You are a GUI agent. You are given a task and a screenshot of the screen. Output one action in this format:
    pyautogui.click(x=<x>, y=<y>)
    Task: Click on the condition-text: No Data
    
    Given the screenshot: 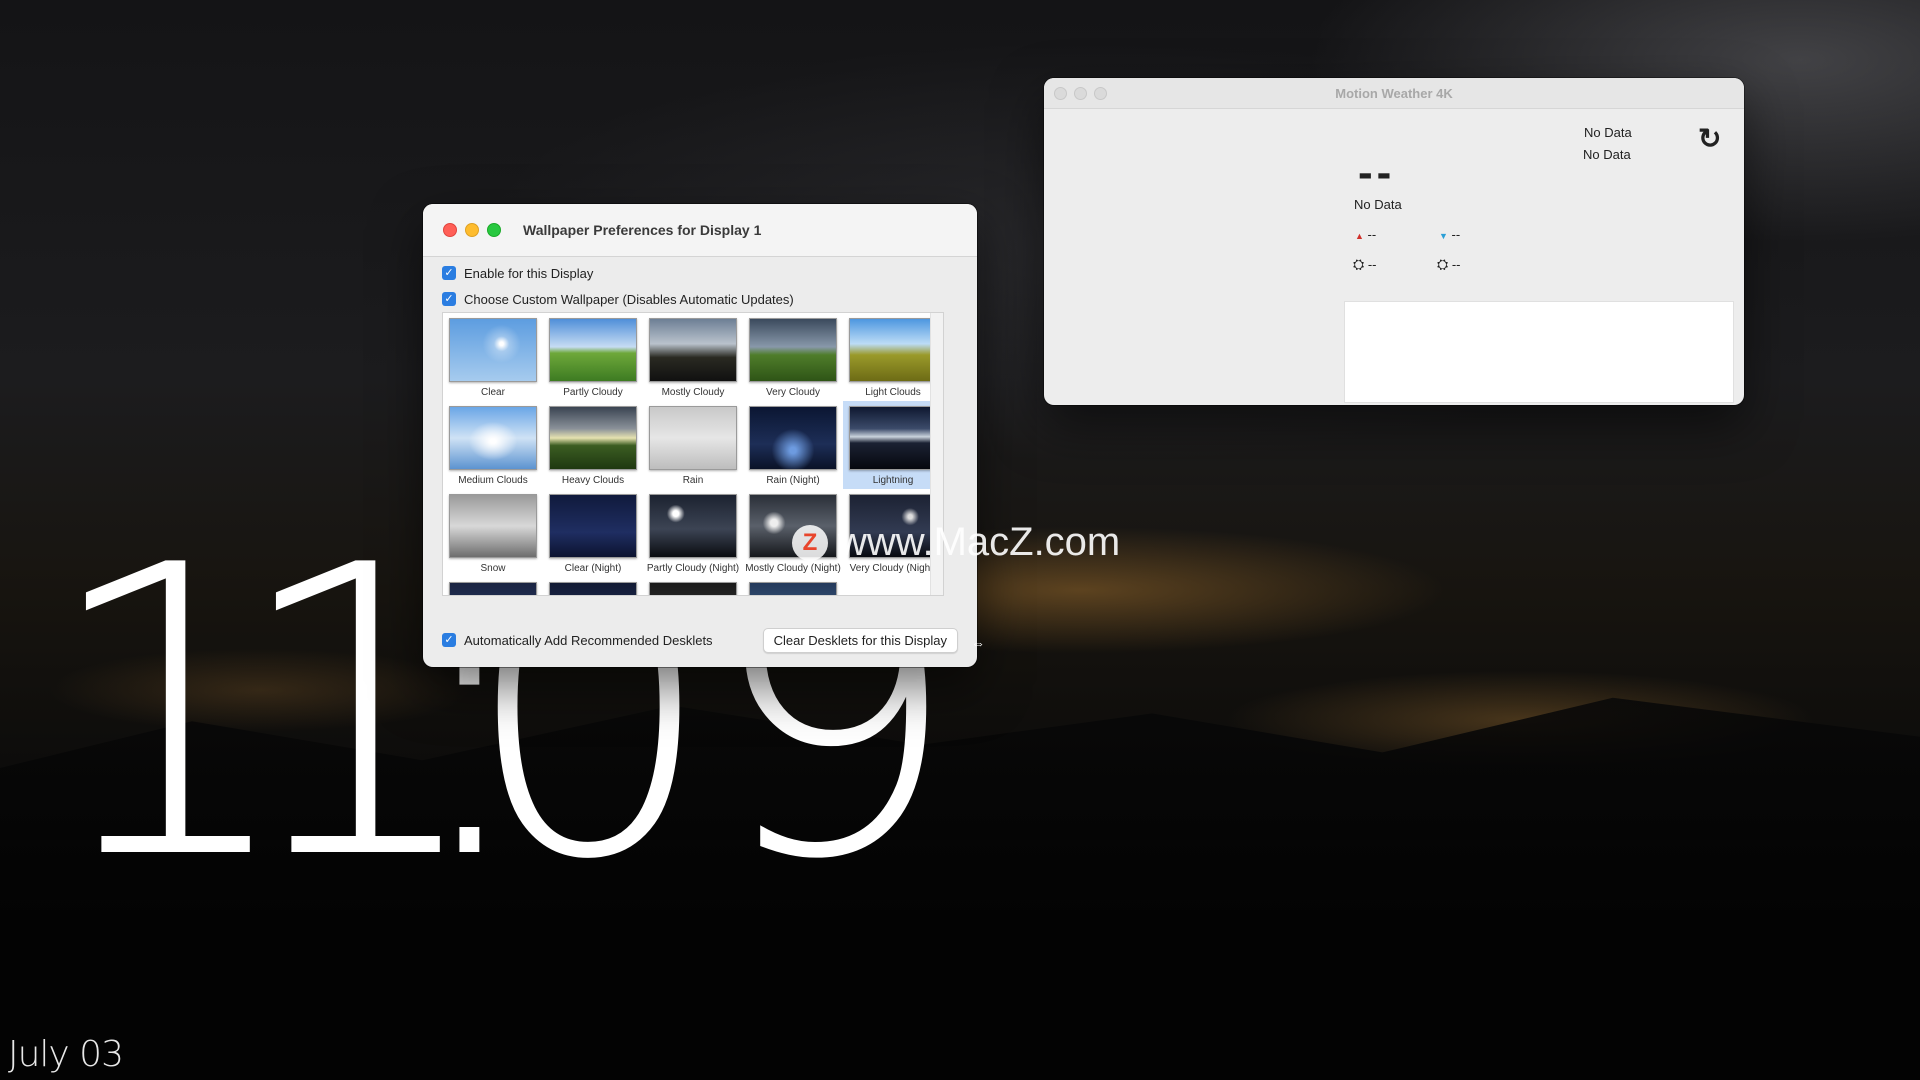 What is the action you would take?
    pyautogui.click(x=1378, y=204)
    